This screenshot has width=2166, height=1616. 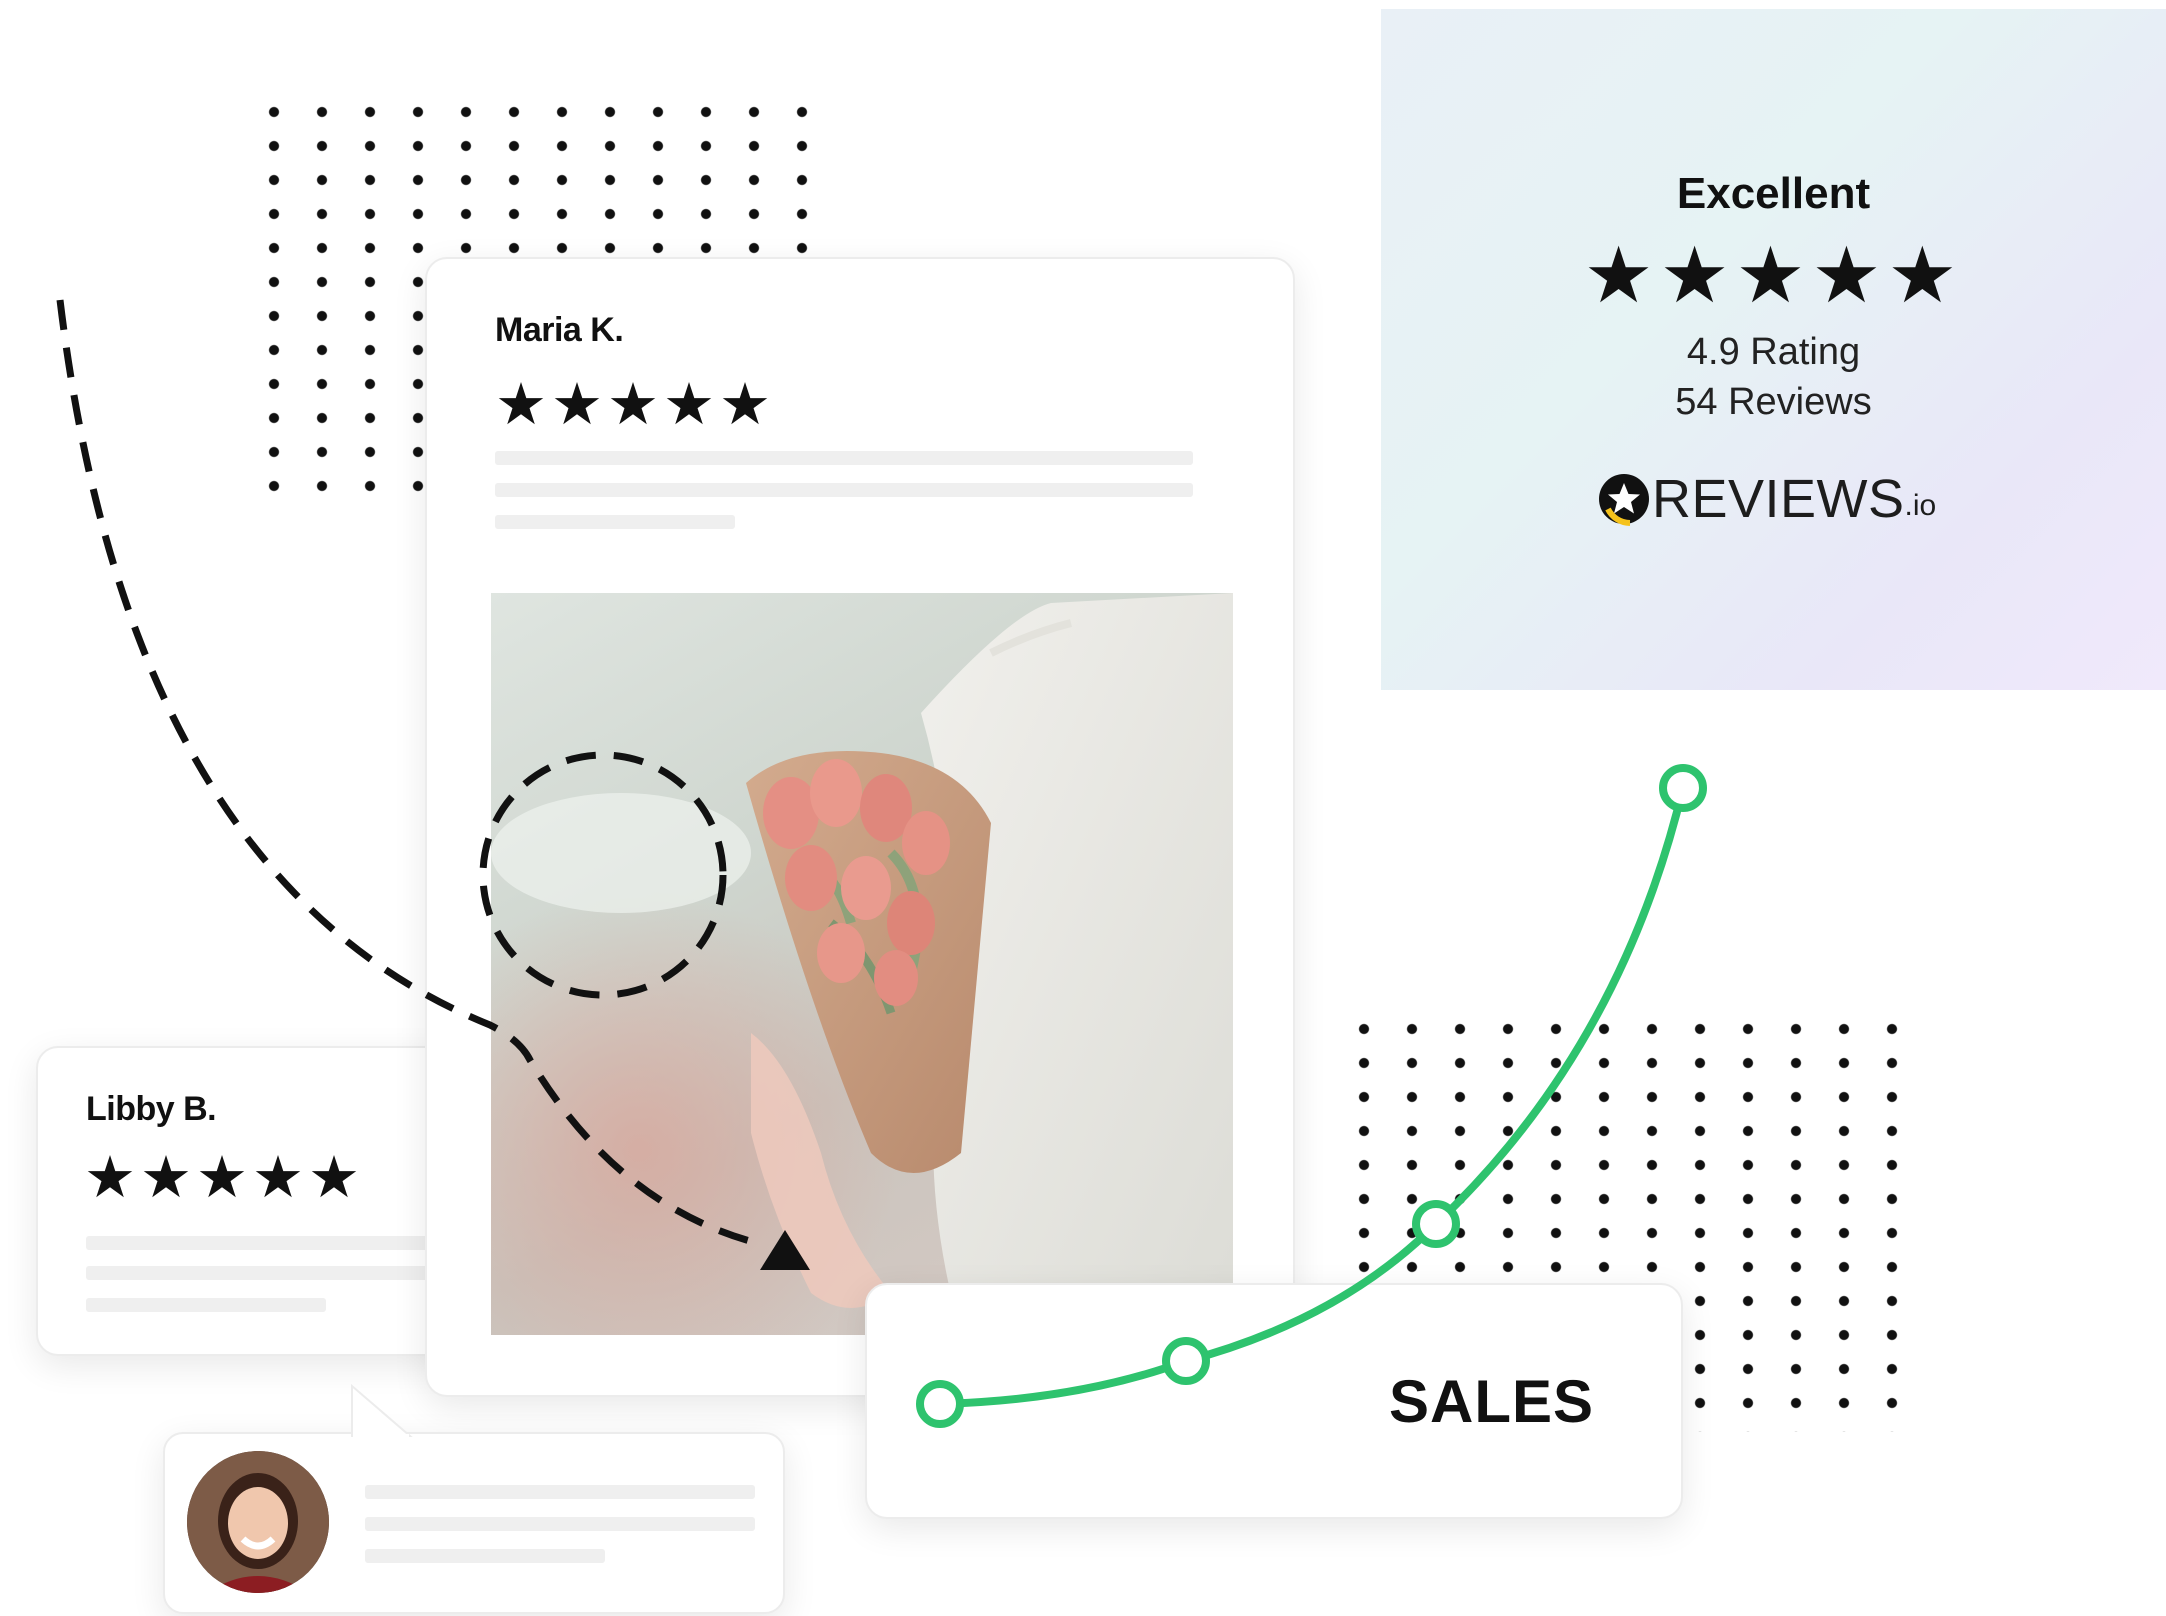 I want to click on arrow-head-icon, so click(x=785, y=1250).